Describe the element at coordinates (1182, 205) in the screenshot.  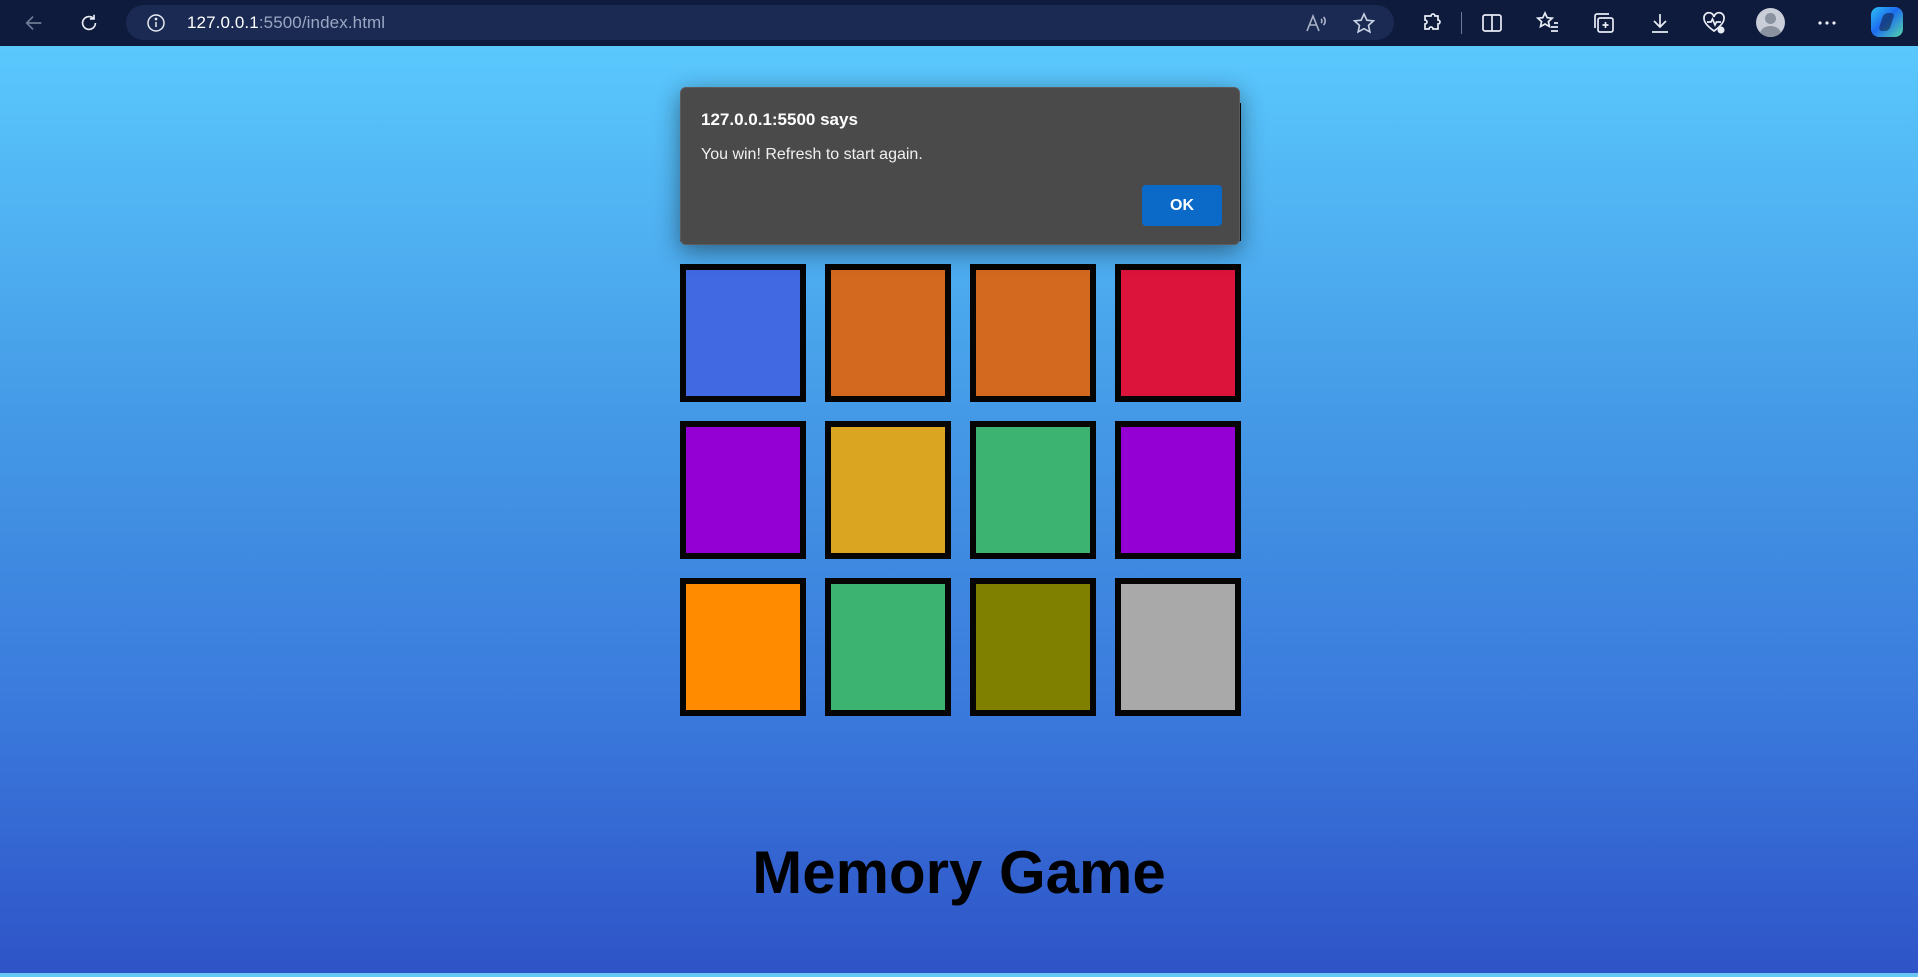
I see `ok-button: OK` at that location.